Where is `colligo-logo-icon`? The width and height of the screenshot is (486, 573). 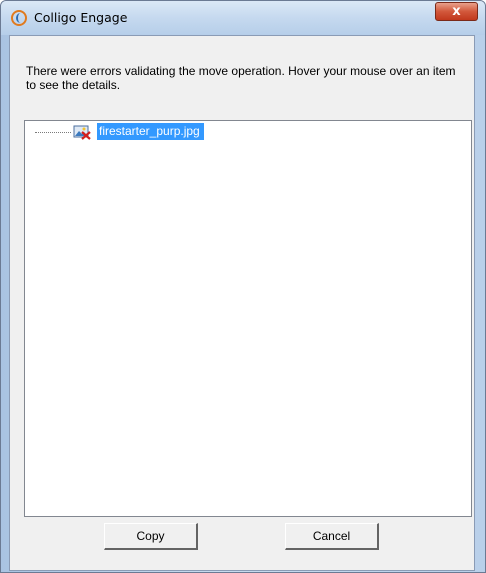
colligo-logo-icon is located at coordinates (19, 18).